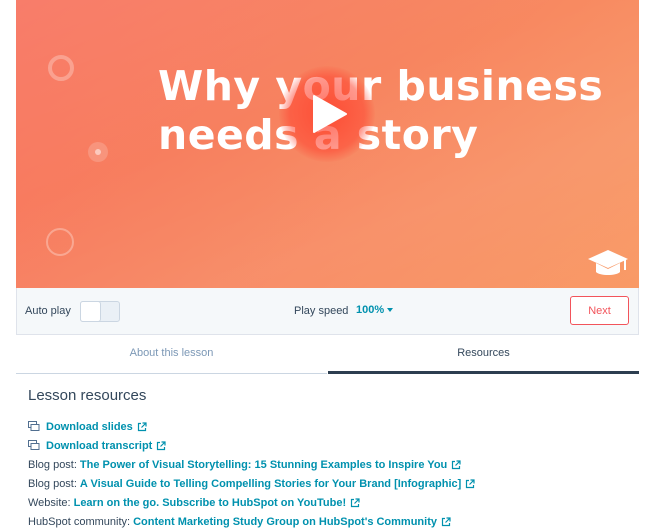 The image size is (672, 531). I want to click on download-transcript-link: Download transcript, so click(99, 446).